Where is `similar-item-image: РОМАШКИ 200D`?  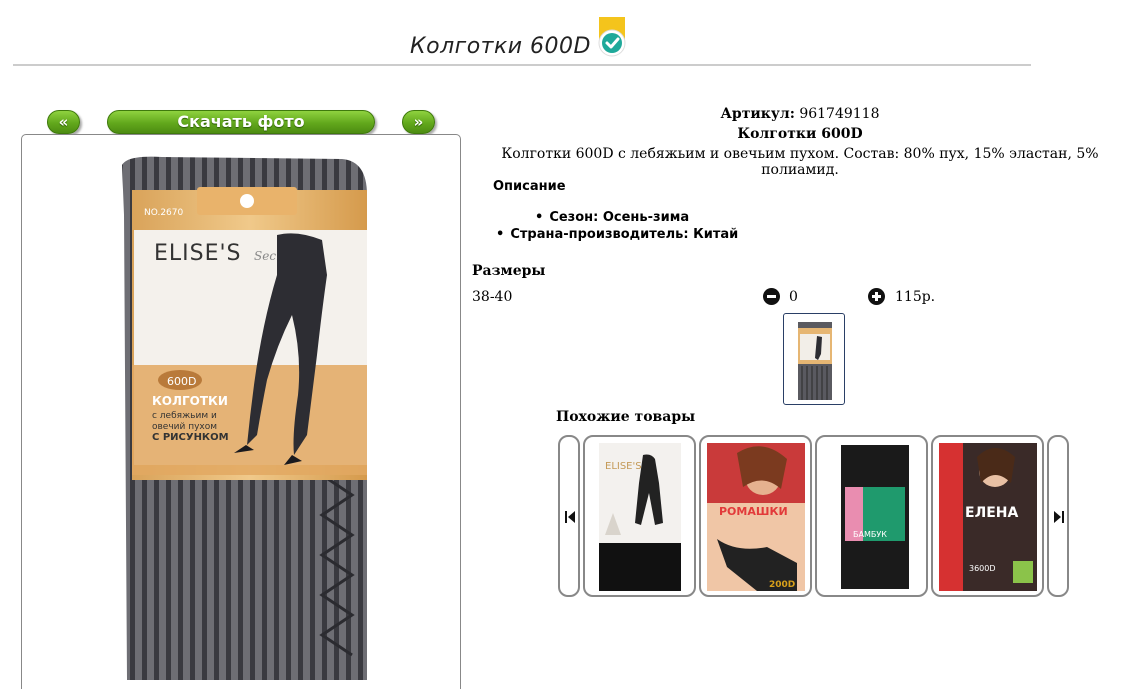 similar-item-image: РОМАШКИ 200D is located at coordinates (756, 517).